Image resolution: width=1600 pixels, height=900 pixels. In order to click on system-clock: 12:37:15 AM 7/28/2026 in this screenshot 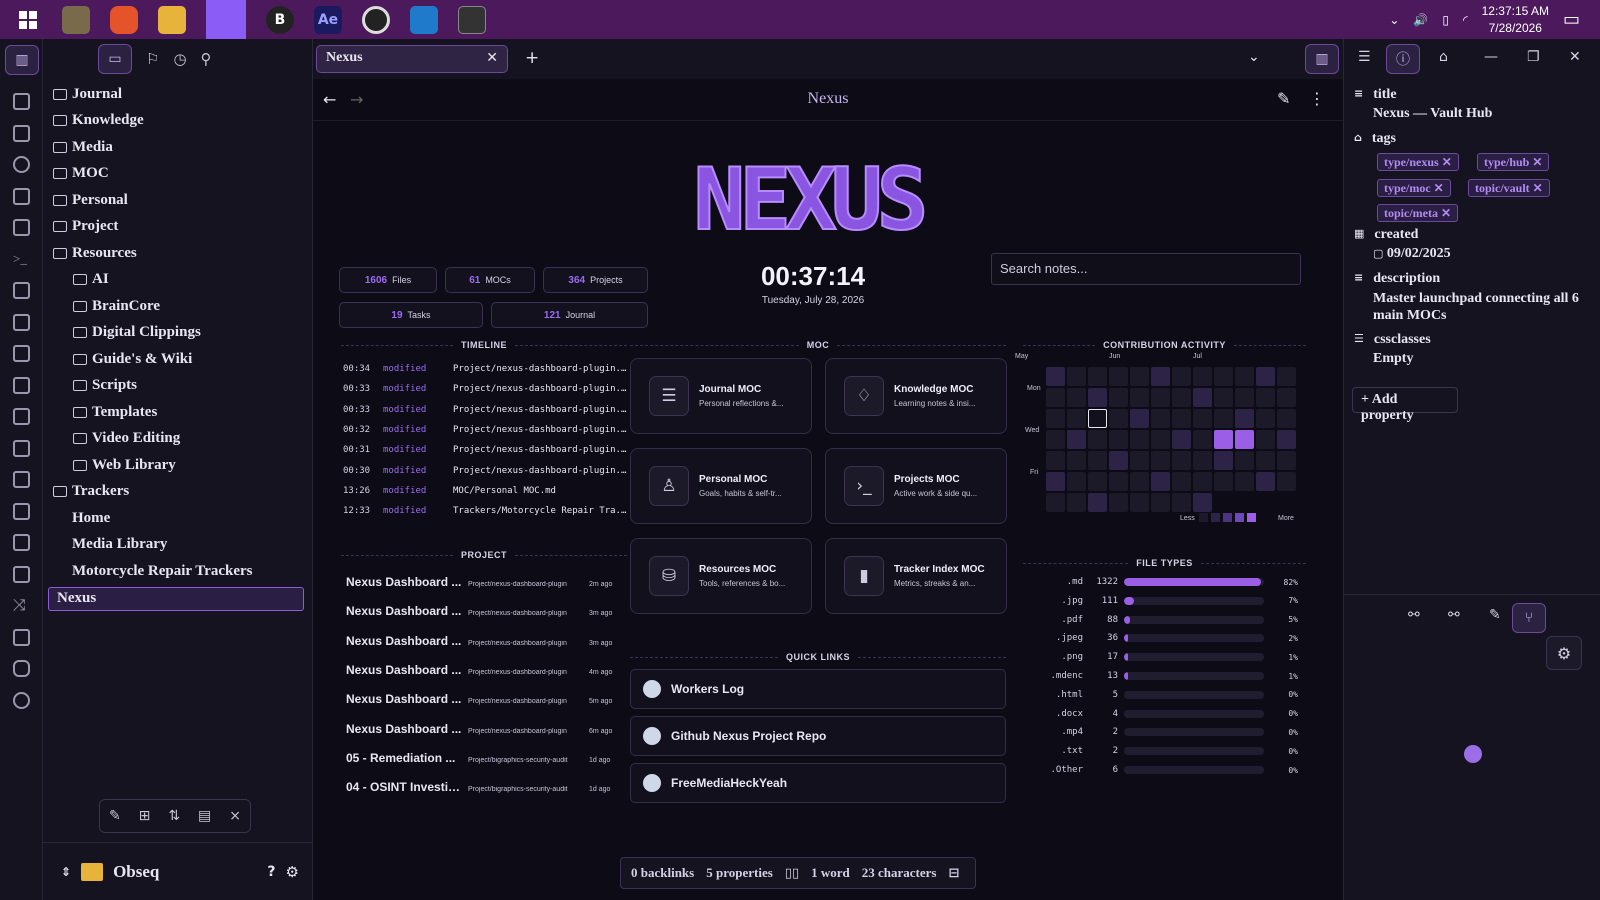, I will do `click(1515, 20)`.